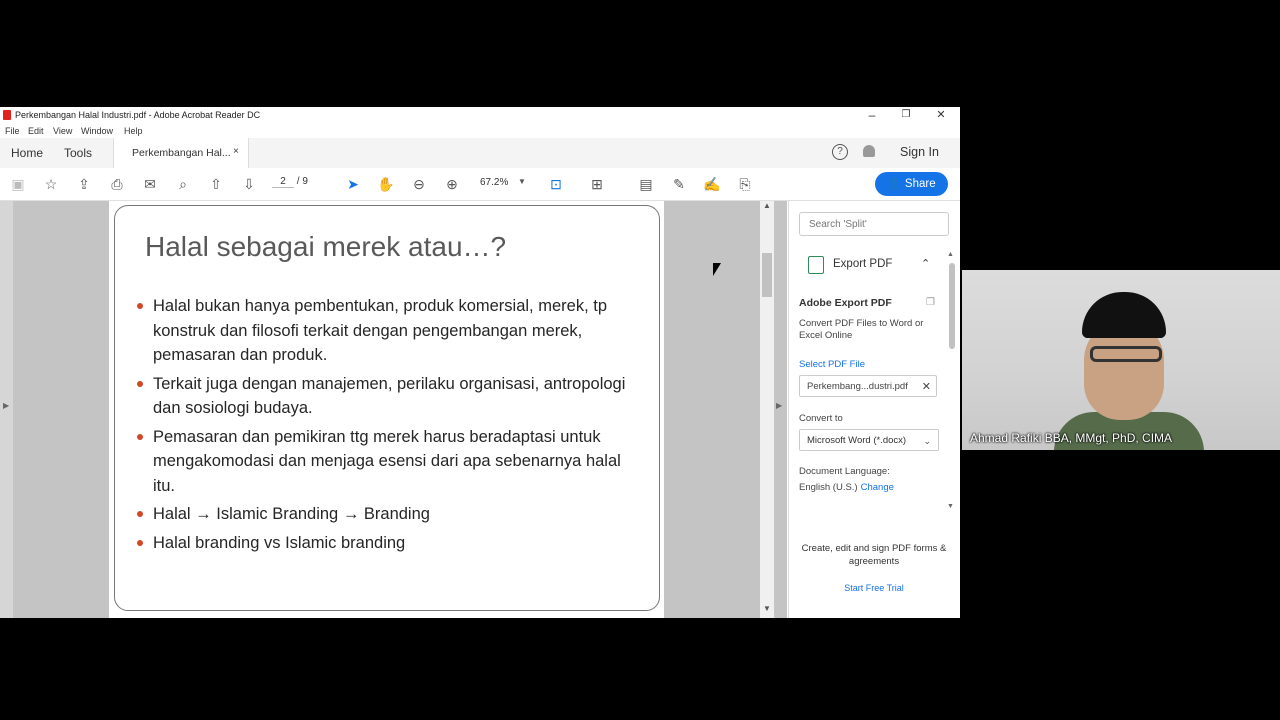 The width and height of the screenshot is (1280, 720). I want to click on zoom-out-icon: ⊖, so click(419, 184).